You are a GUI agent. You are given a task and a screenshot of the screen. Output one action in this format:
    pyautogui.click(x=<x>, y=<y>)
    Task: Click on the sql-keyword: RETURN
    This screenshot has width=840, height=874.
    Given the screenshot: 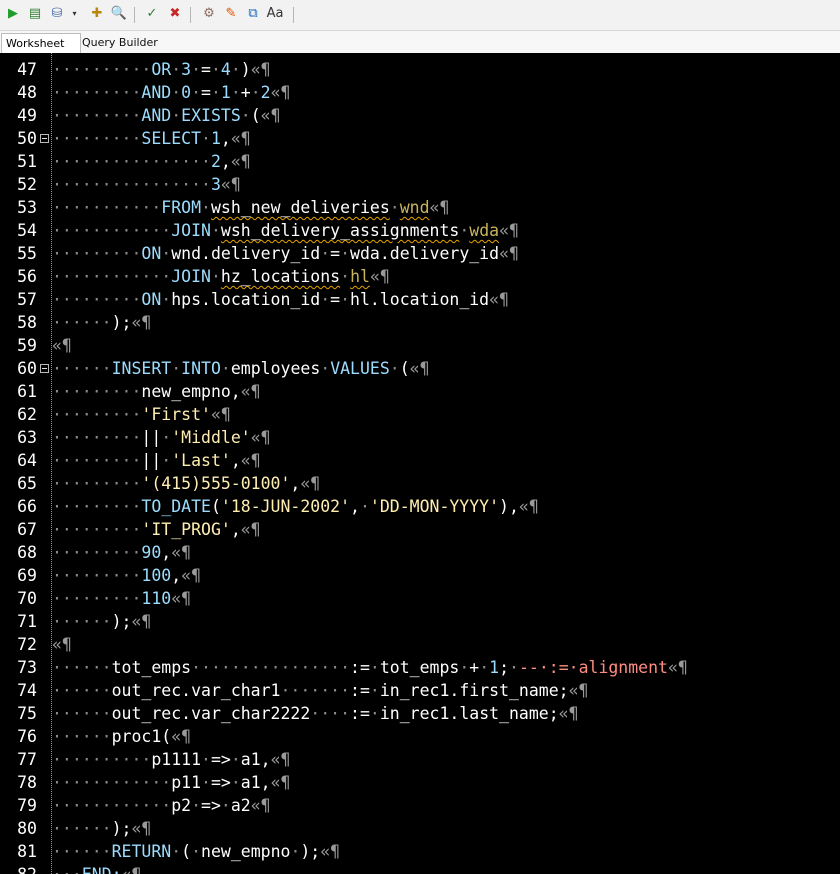 What is the action you would take?
    pyautogui.click(x=141, y=851)
    